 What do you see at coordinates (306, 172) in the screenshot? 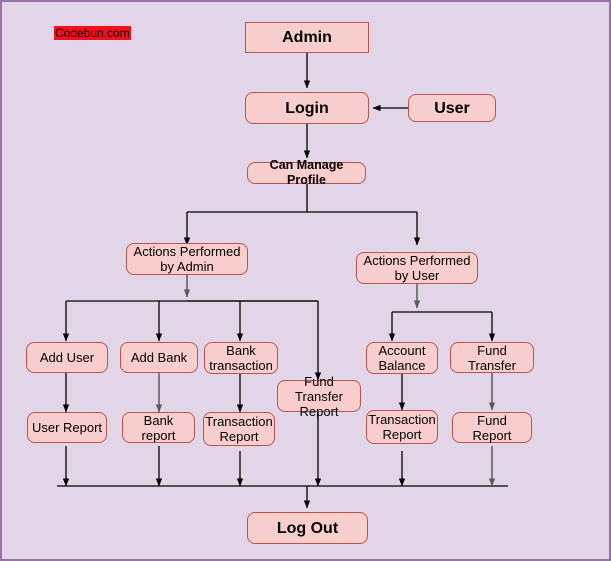
I see `node-can-manage-profile: Can Manage Profile` at bounding box center [306, 172].